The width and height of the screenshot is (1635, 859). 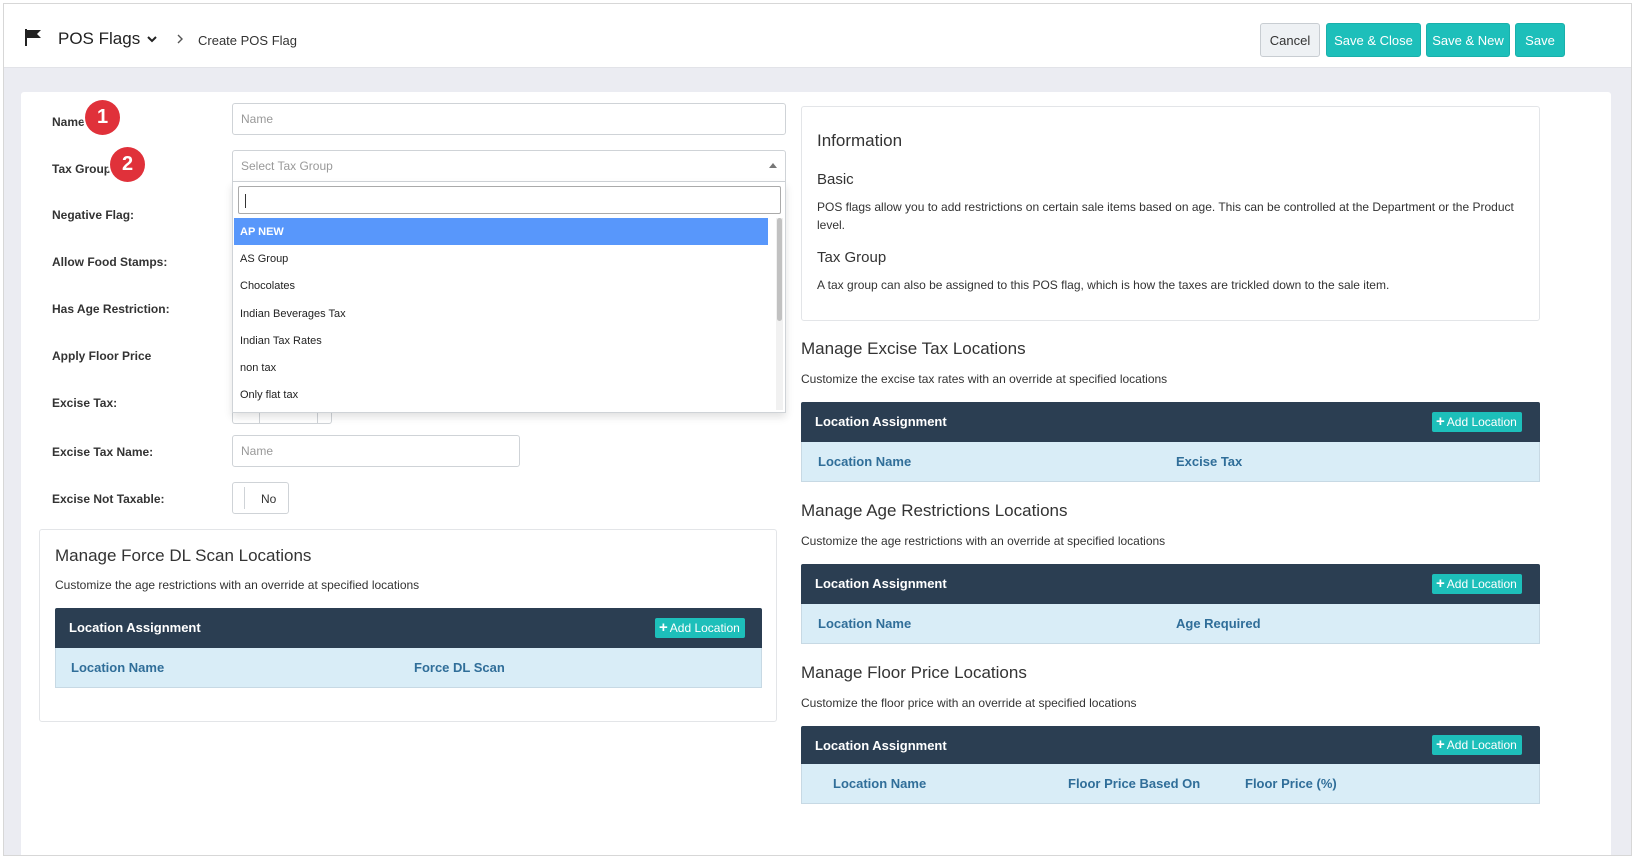 I want to click on floor-price-label: Apply Floor Price, so click(x=102, y=356).